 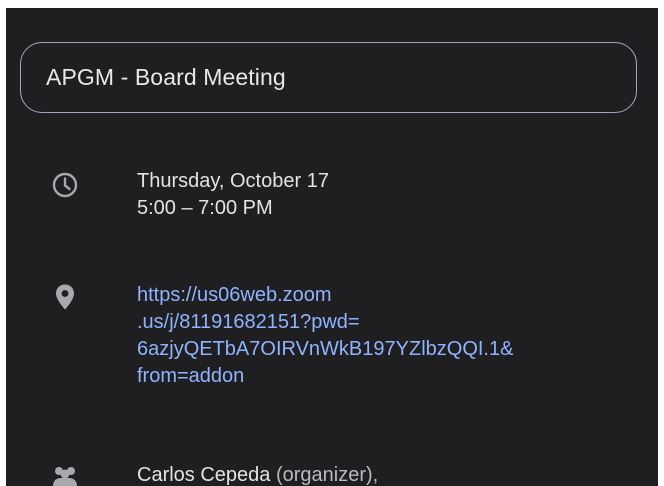 I want to click on event-title: APGM - Board Meeting, so click(x=166, y=77).